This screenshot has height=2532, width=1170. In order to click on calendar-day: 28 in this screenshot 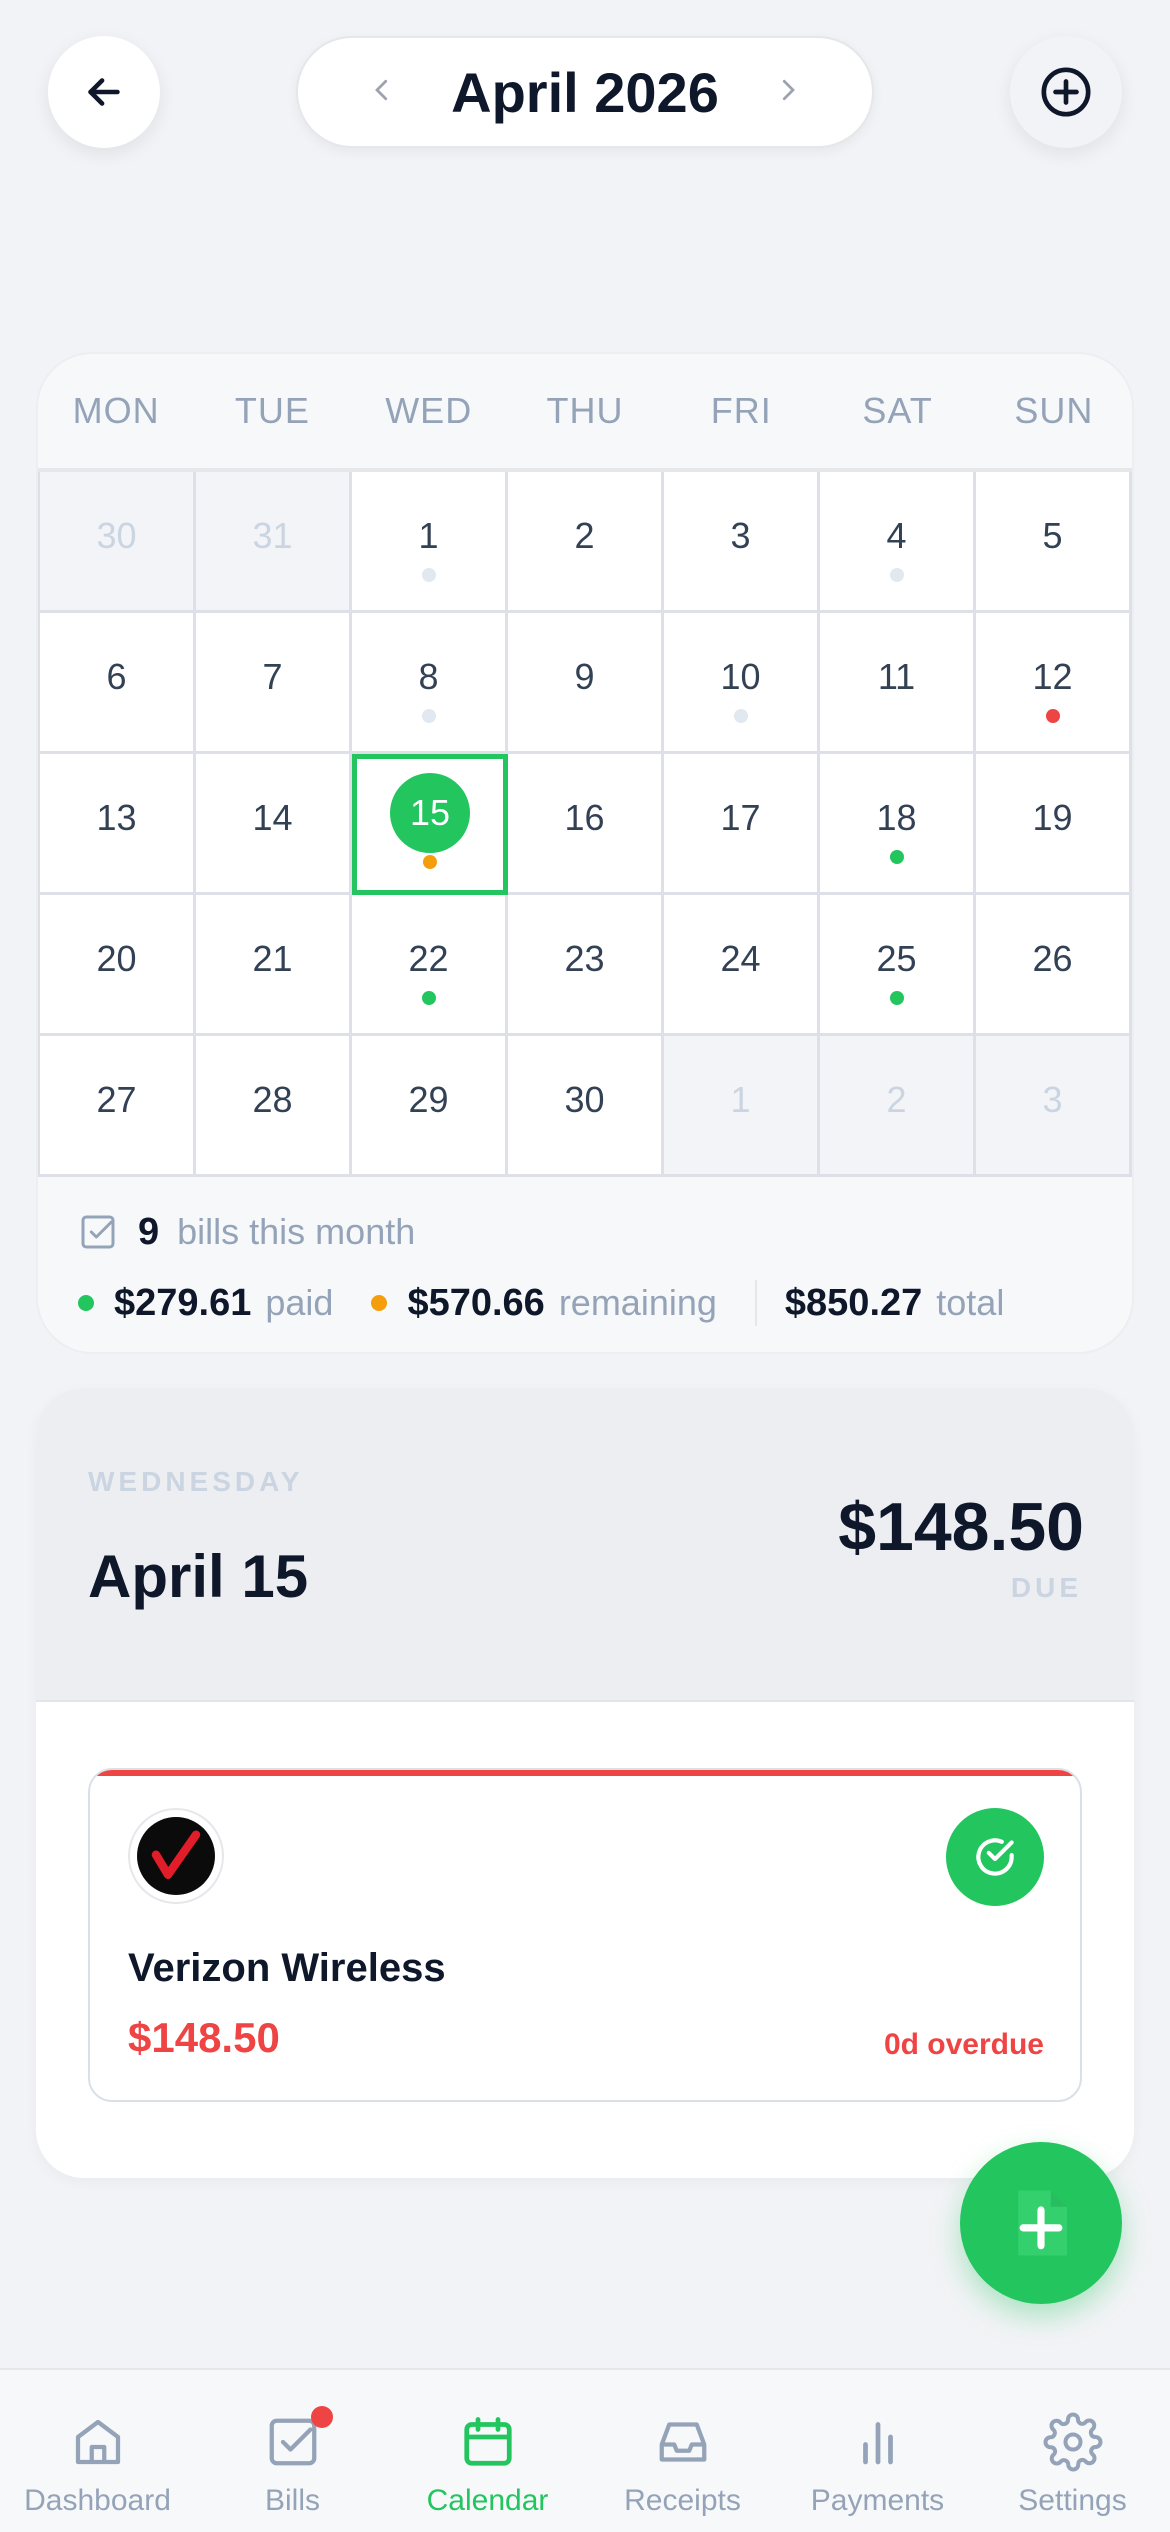, I will do `click(274, 1106)`.